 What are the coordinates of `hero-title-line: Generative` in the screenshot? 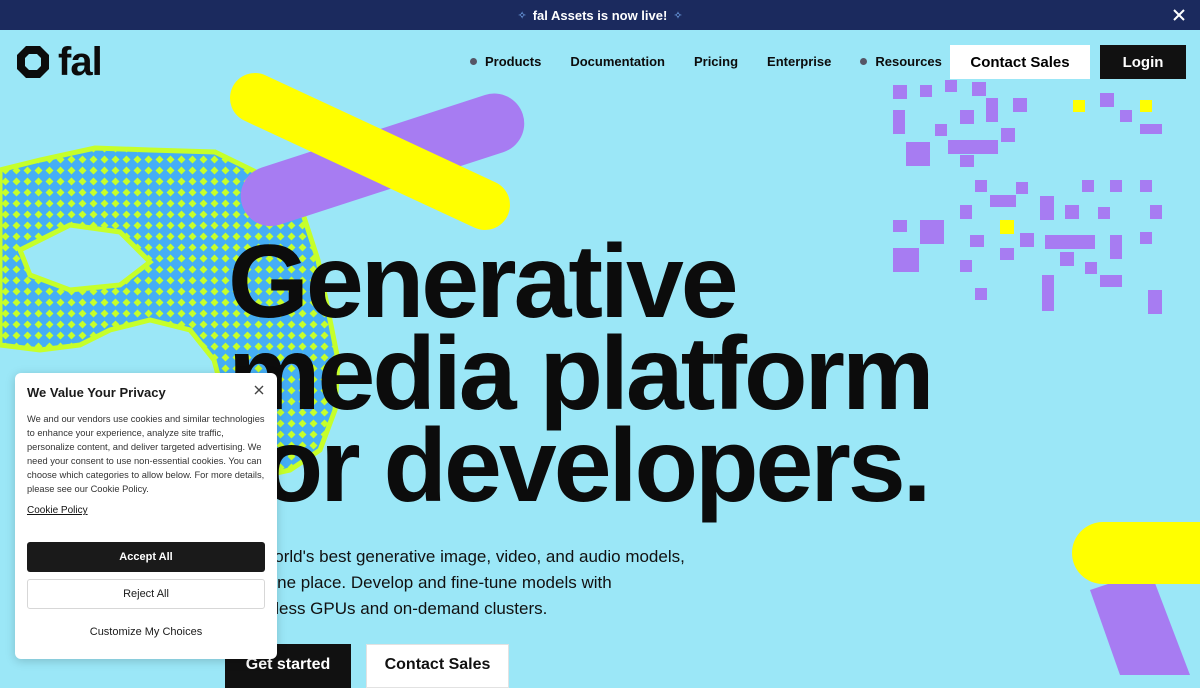 It's located at (483, 282).